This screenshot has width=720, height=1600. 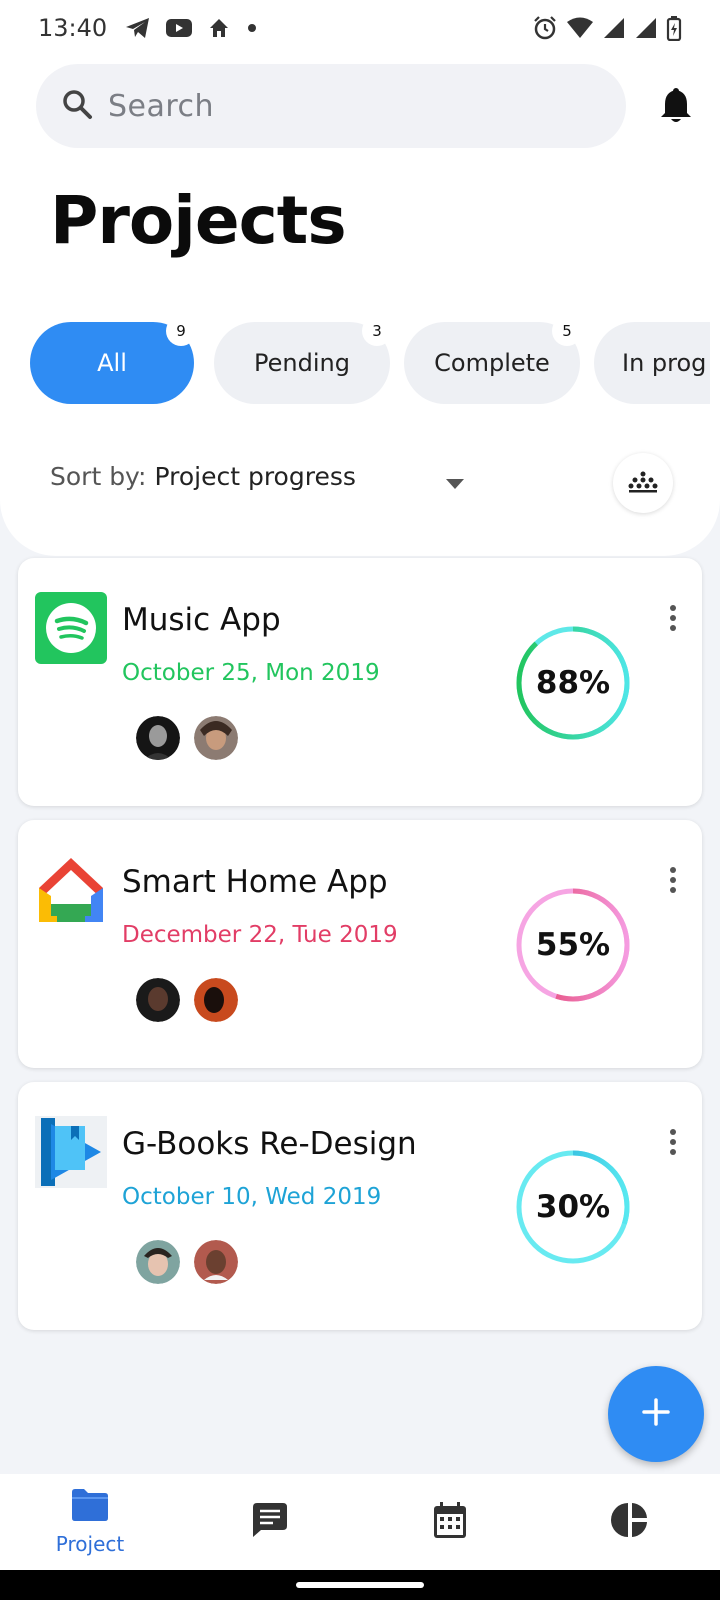 I want to click on sort-value: Project progress, so click(x=255, y=476).